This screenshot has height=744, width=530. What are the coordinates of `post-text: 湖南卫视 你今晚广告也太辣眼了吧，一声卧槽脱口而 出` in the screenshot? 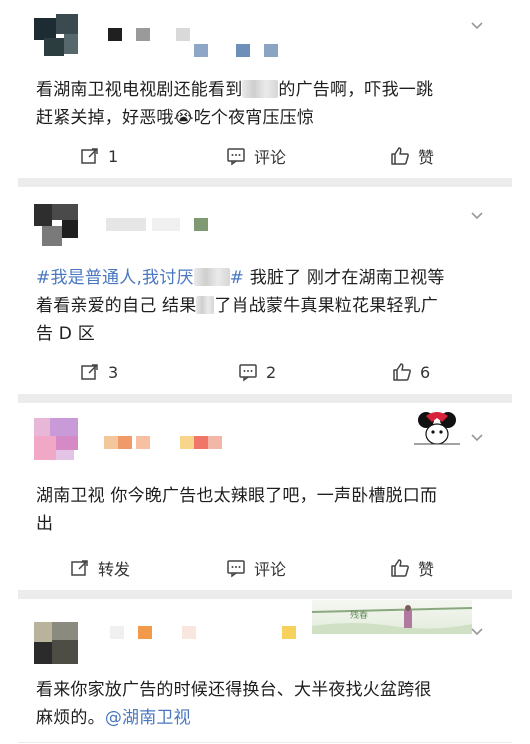 It's located at (237, 510).